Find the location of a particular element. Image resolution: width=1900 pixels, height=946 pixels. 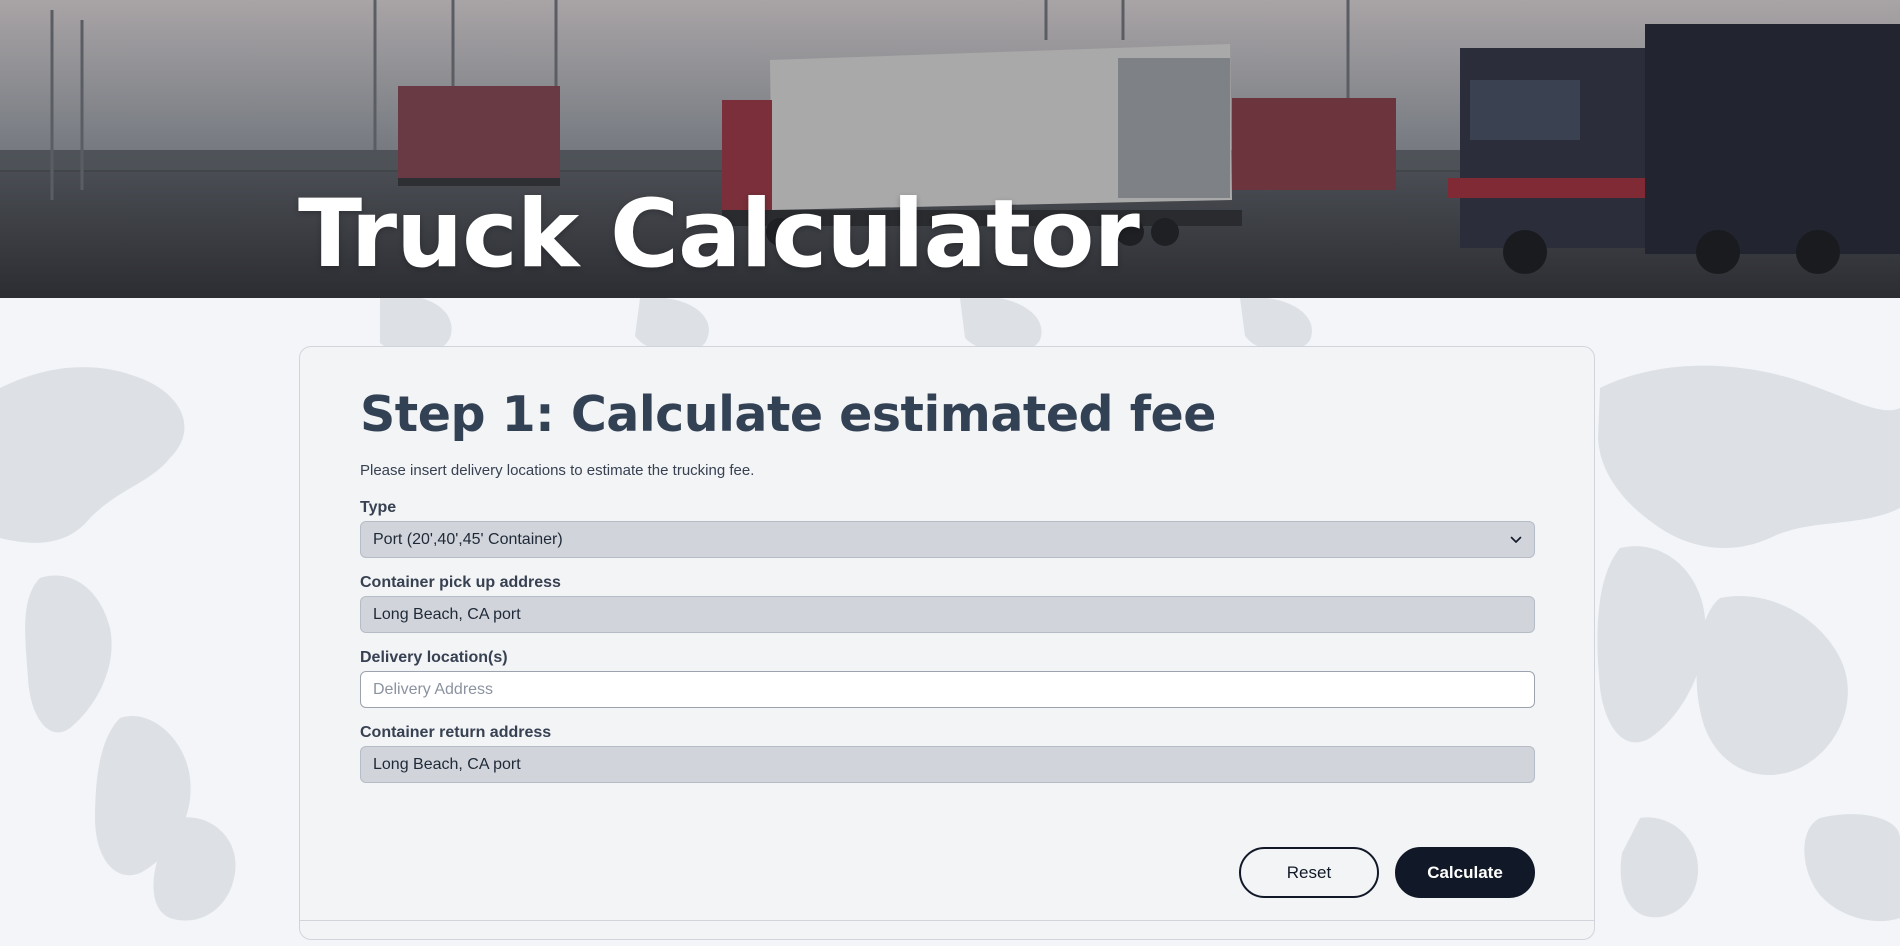

return-address-input is located at coordinates (947, 765).